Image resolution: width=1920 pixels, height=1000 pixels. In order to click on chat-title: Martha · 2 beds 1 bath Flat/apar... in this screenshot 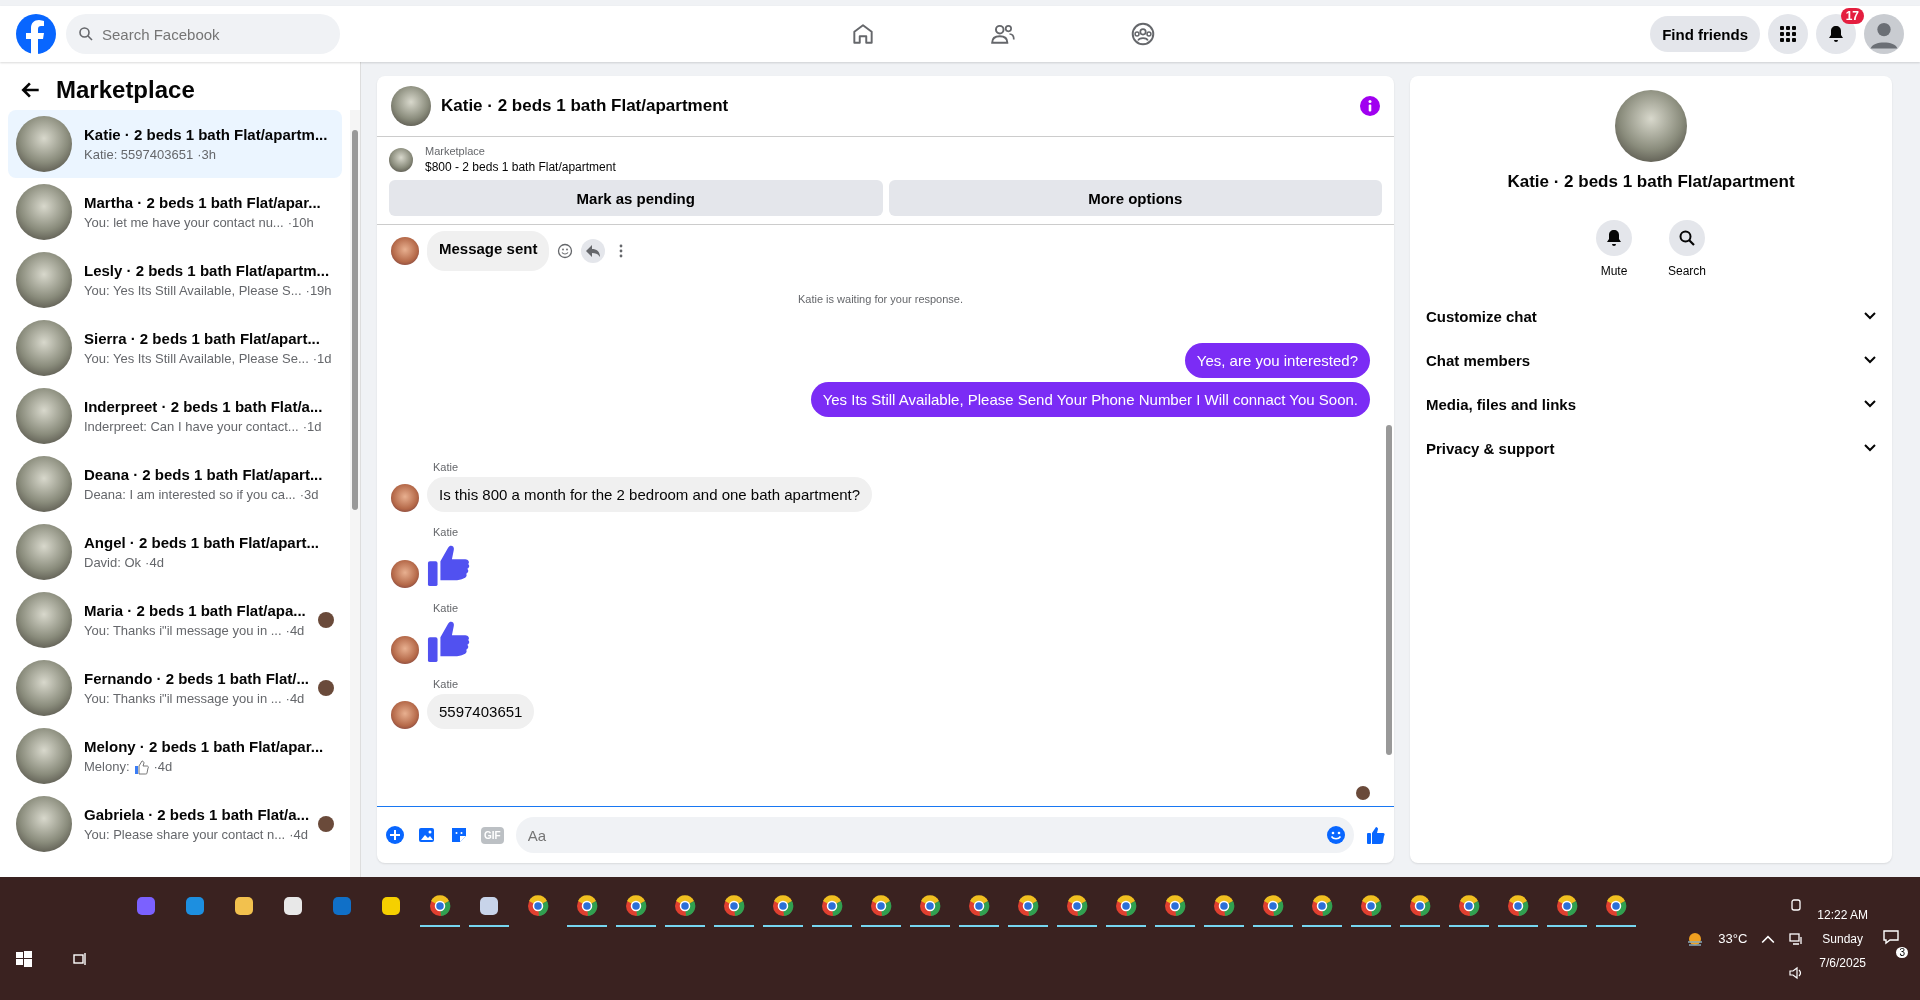, I will do `click(203, 202)`.